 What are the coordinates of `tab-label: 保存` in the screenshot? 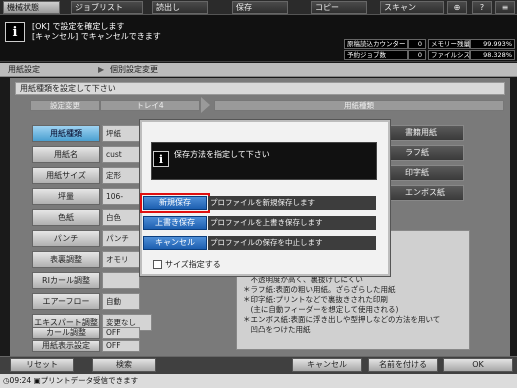 It's located at (244, 7).